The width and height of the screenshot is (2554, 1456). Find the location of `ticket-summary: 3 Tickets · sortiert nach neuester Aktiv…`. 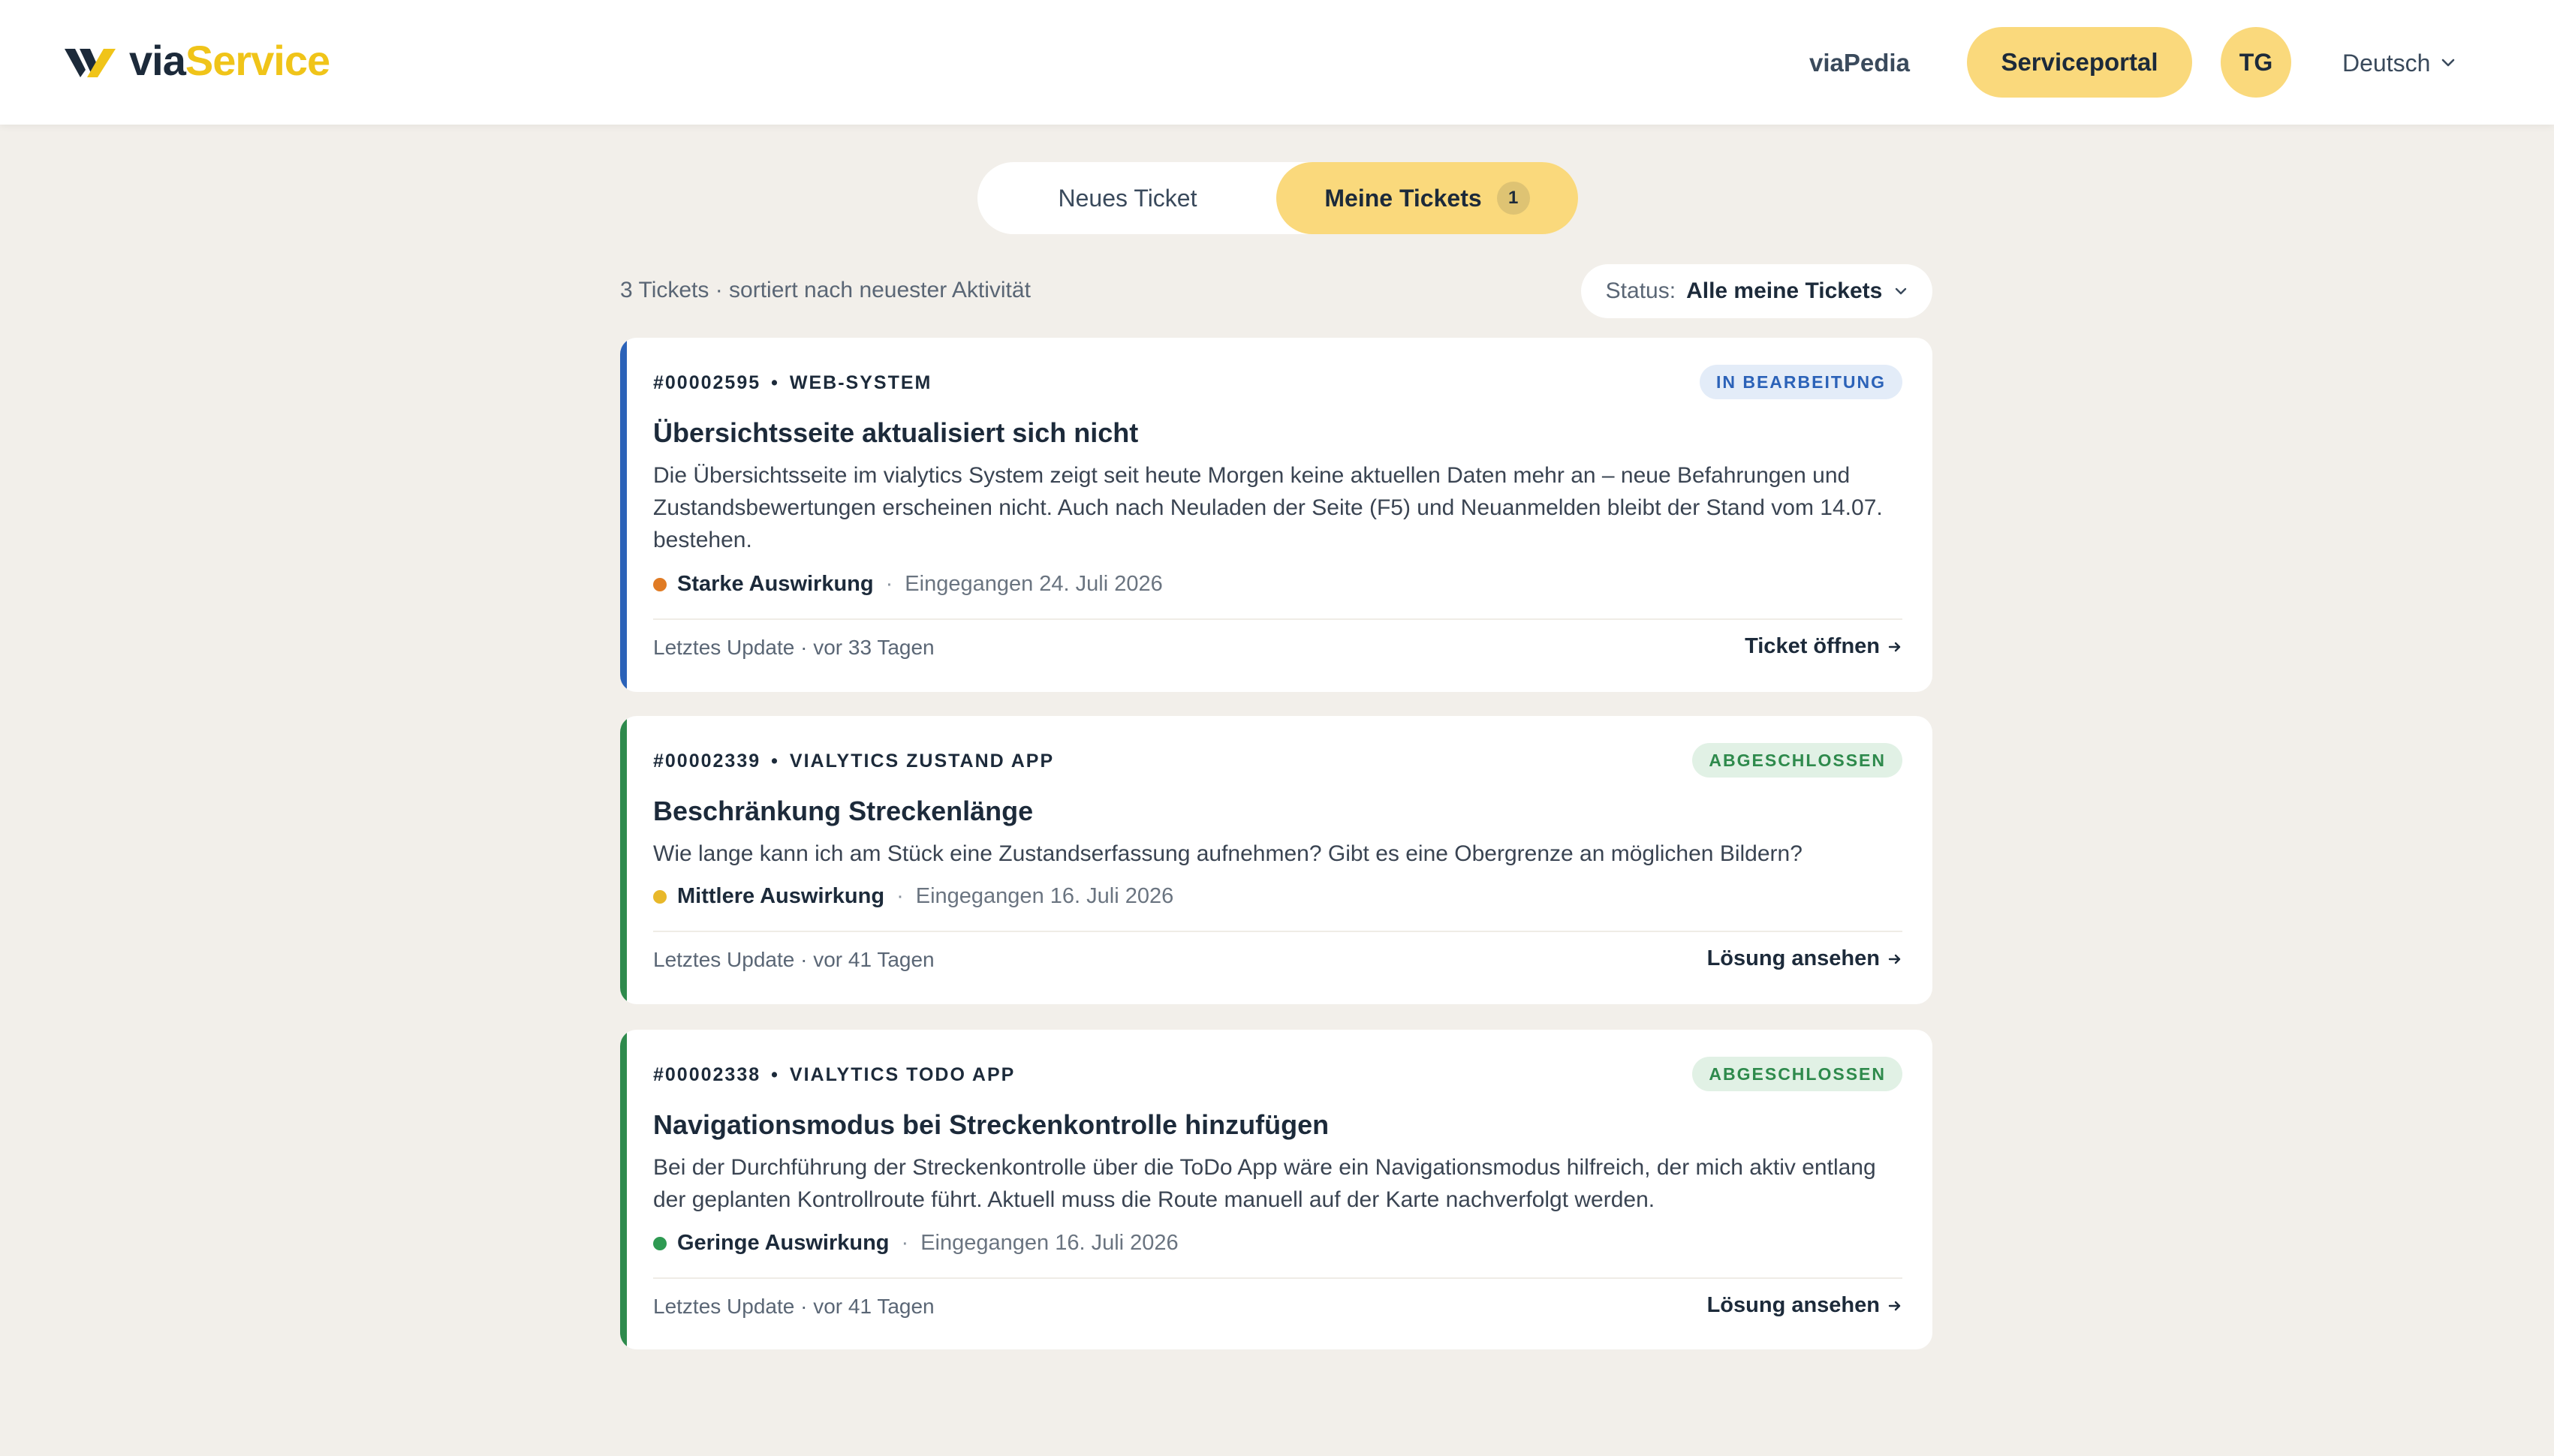

ticket-summary: 3 Tickets · sortiert nach neuester Aktiv… is located at coordinates (825, 290).